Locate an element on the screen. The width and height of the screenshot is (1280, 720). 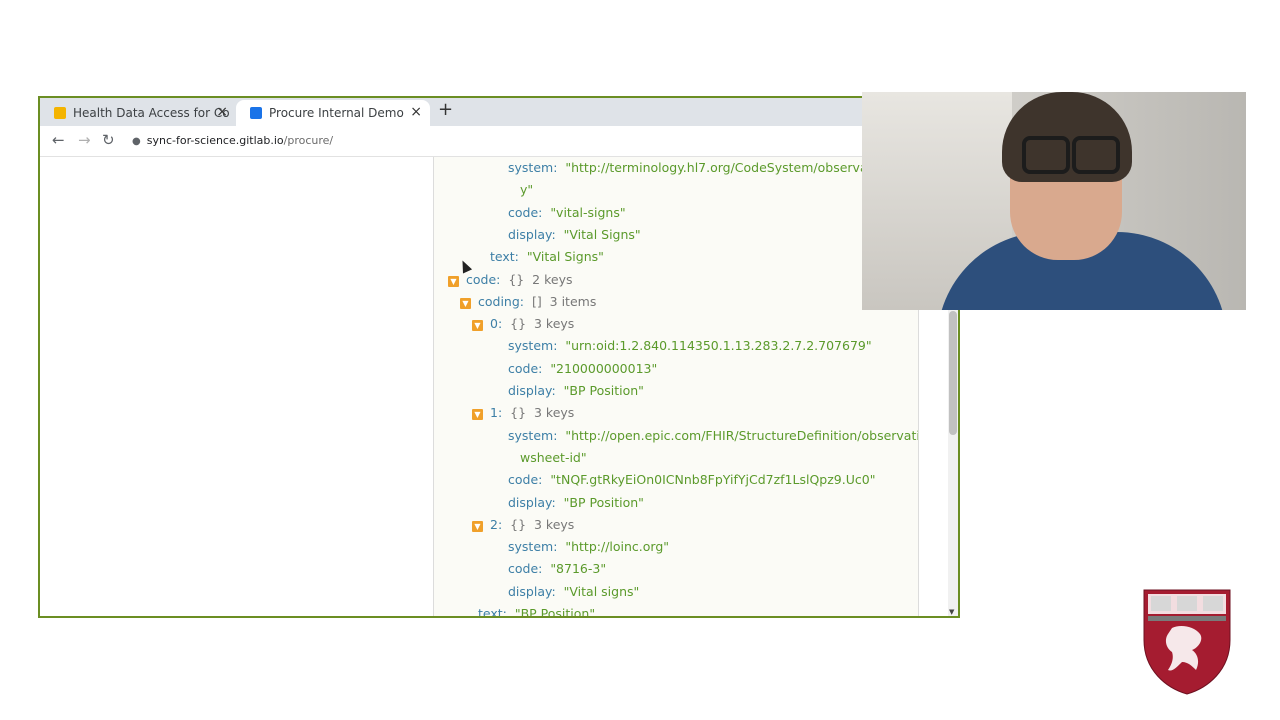
json-value: "8716-3" is located at coordinates (578, 569).